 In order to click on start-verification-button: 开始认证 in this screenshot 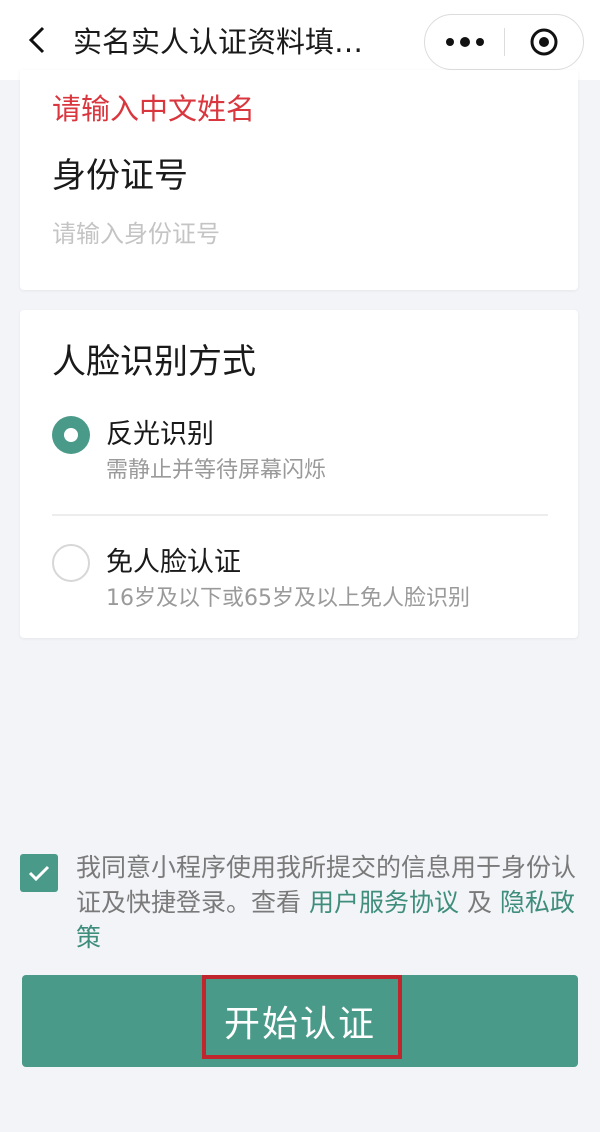, I will do `click(300, 1021)`.